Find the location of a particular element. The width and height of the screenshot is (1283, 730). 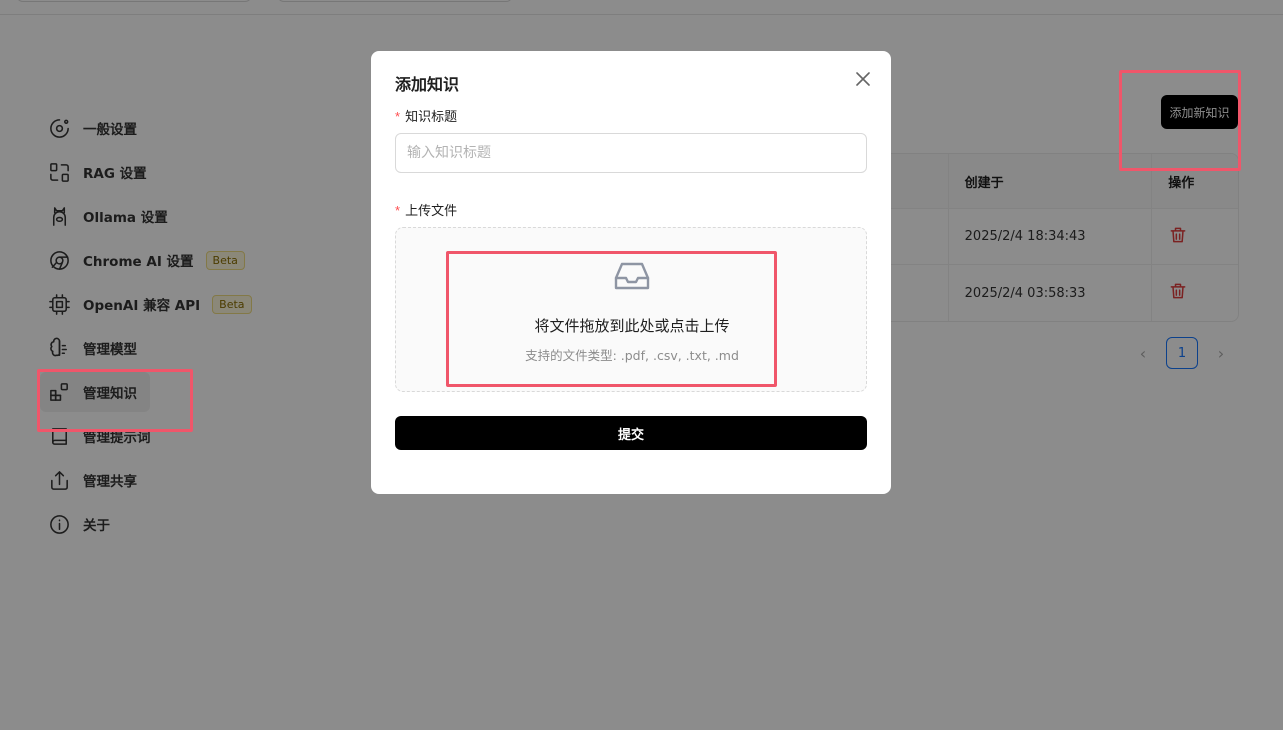

title-field-label-text: 知识标题 is located at coordinates (431, 117).